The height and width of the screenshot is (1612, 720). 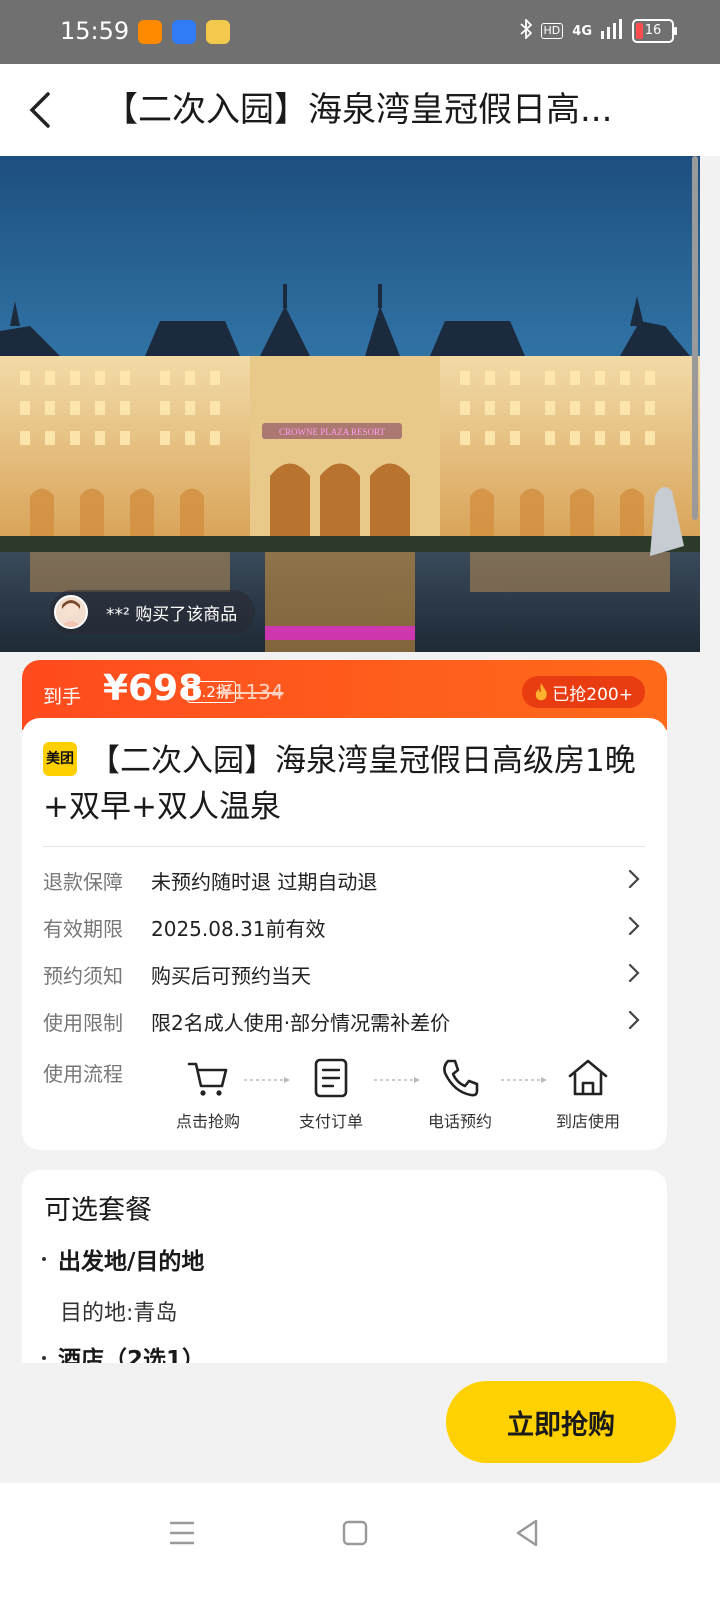 What do you see at coordinates (598, 30) in the screenshot?
I see `status-right-group: HD 4G 16` at bounding box center [598, 30].